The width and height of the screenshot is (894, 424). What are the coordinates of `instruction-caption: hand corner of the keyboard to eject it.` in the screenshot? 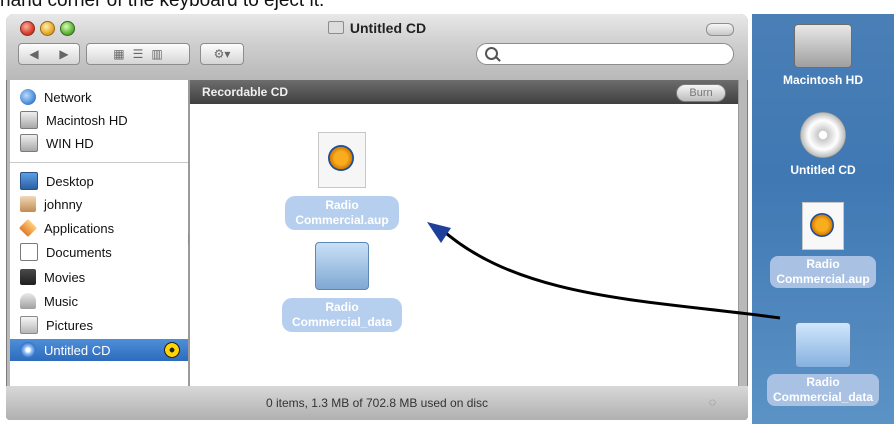 It's located at (162, 5).